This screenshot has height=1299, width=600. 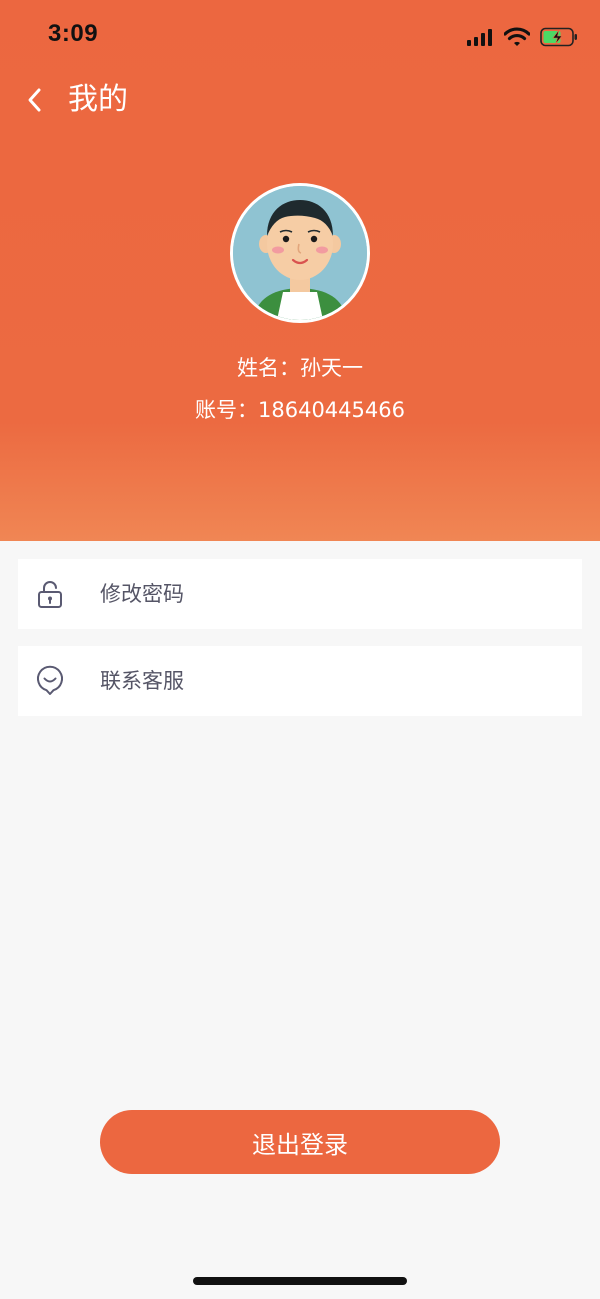 I want to click on back-button, so click(x=35, y=100).